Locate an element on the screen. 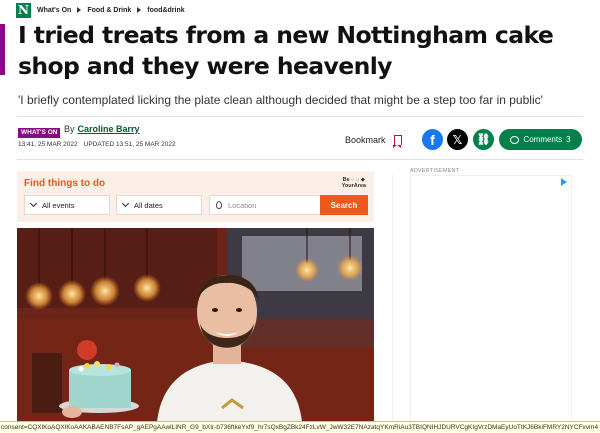  published-time: 13:41, 25 MAR 2022 is located at coordinates (48, 144).